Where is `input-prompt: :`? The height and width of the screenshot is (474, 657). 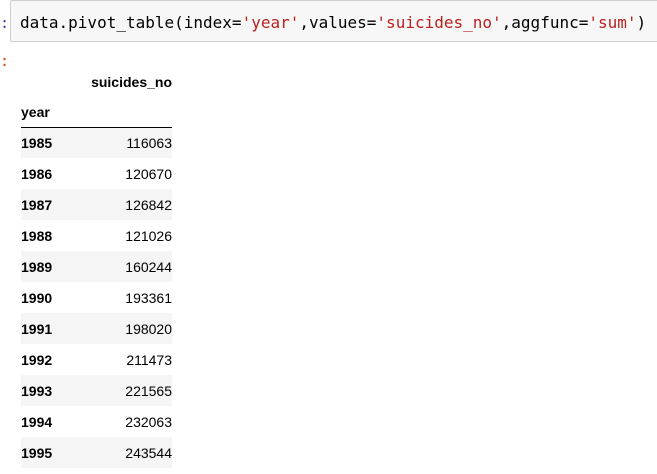 input-prompt: : is located at coordinates (5, 23).